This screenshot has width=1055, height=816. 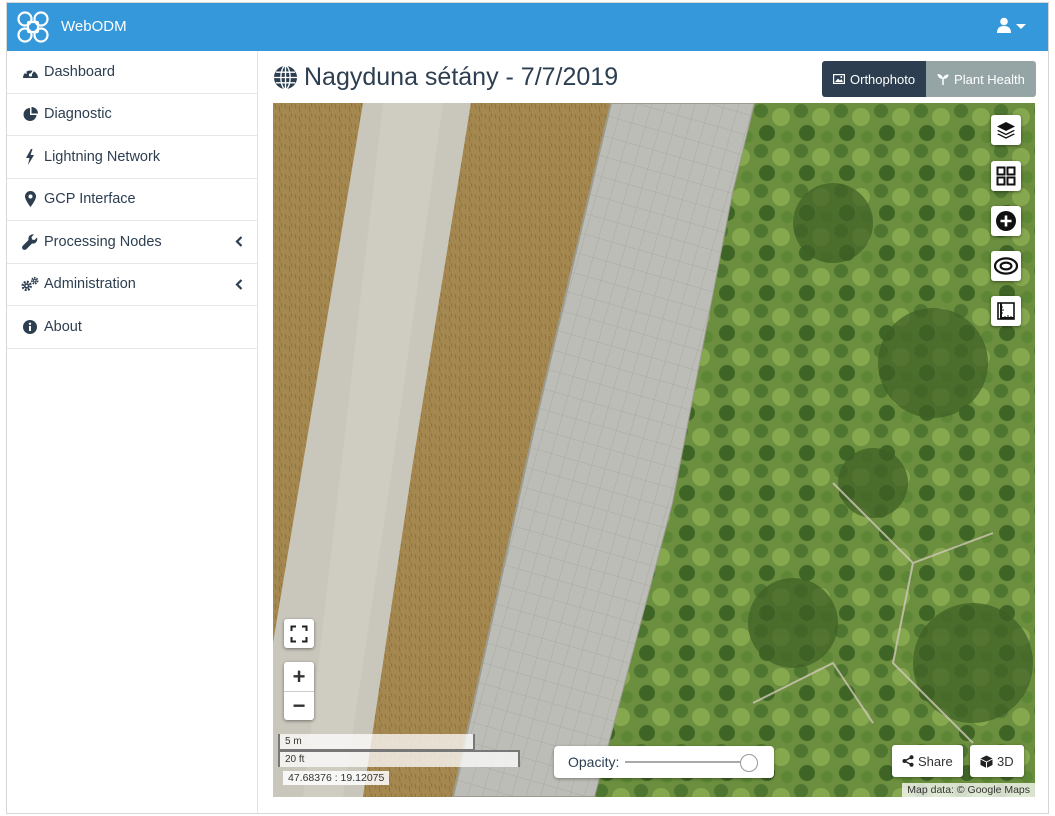 I want to click on ring-icon, so click(x=1006, y=266).